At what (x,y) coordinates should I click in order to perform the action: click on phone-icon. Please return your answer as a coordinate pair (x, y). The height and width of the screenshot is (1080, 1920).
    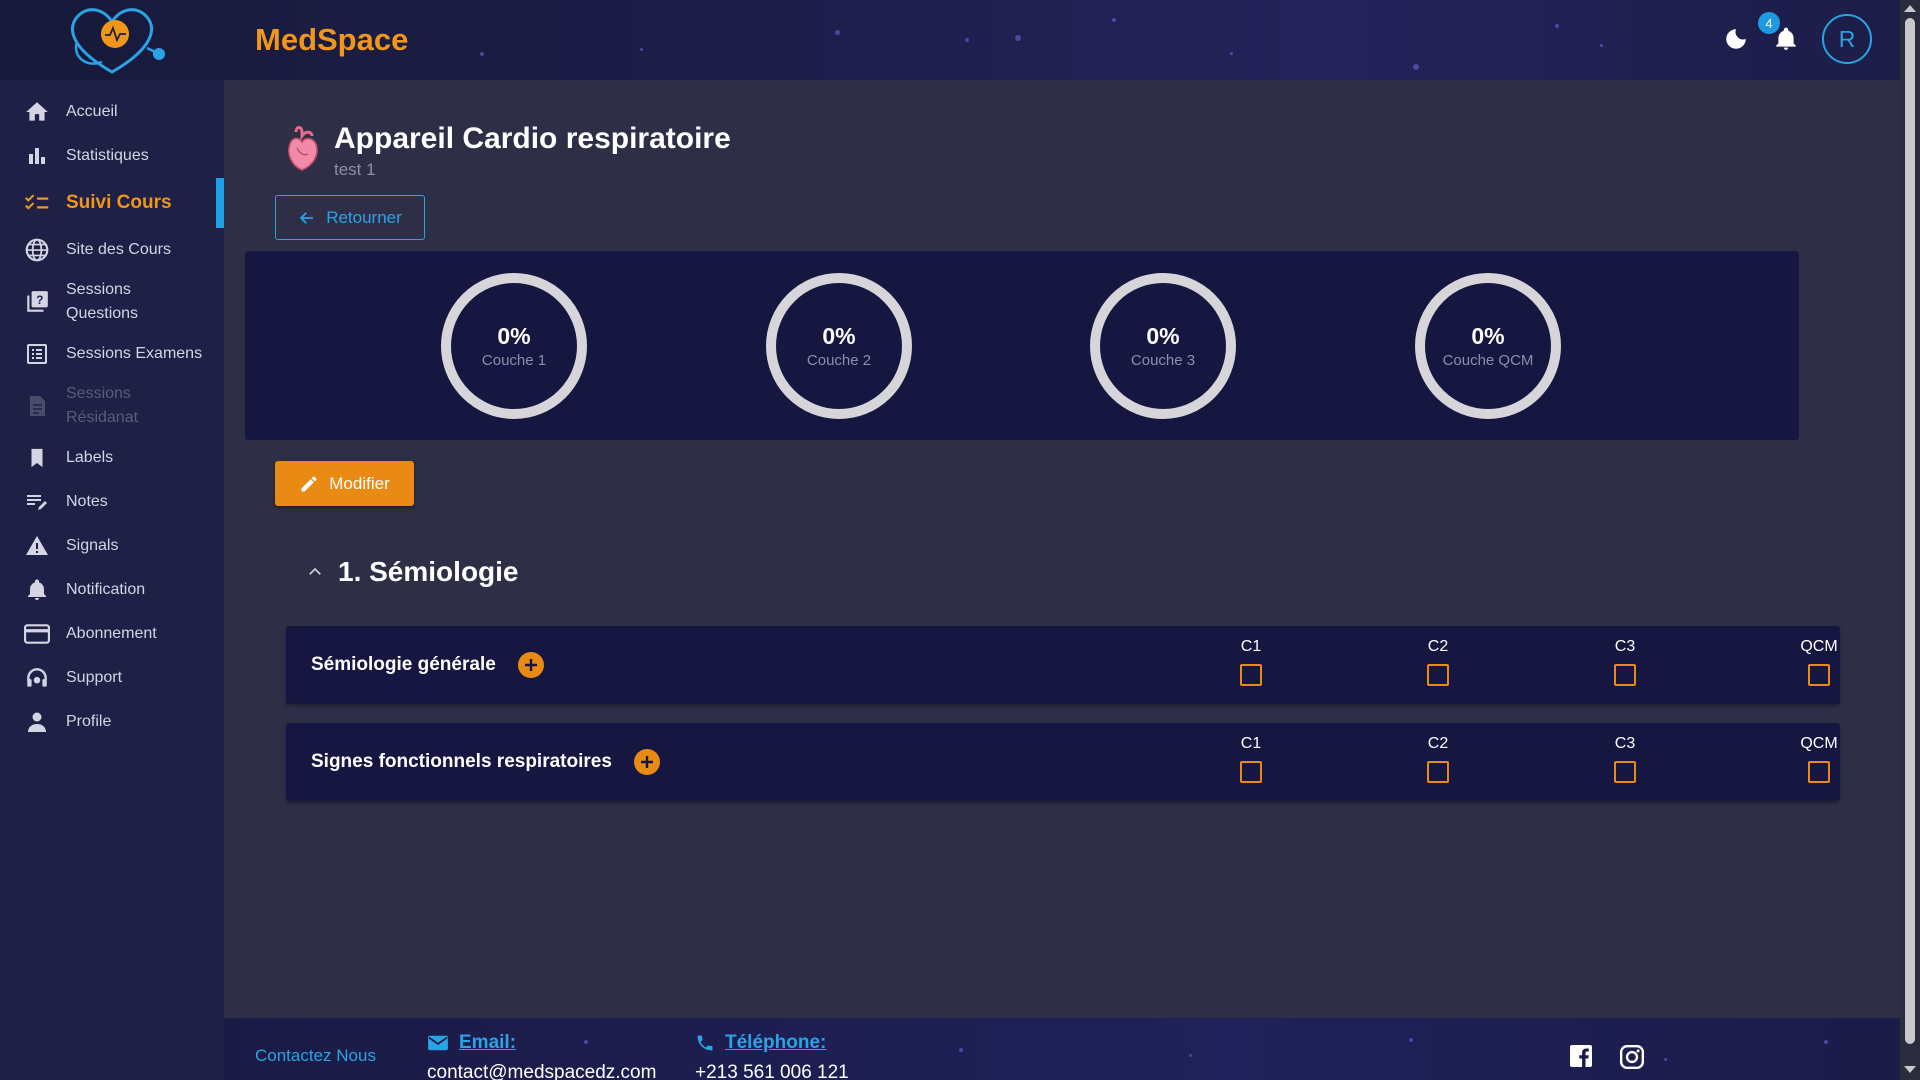
    Looking at the image, I should click on (705, 1043).